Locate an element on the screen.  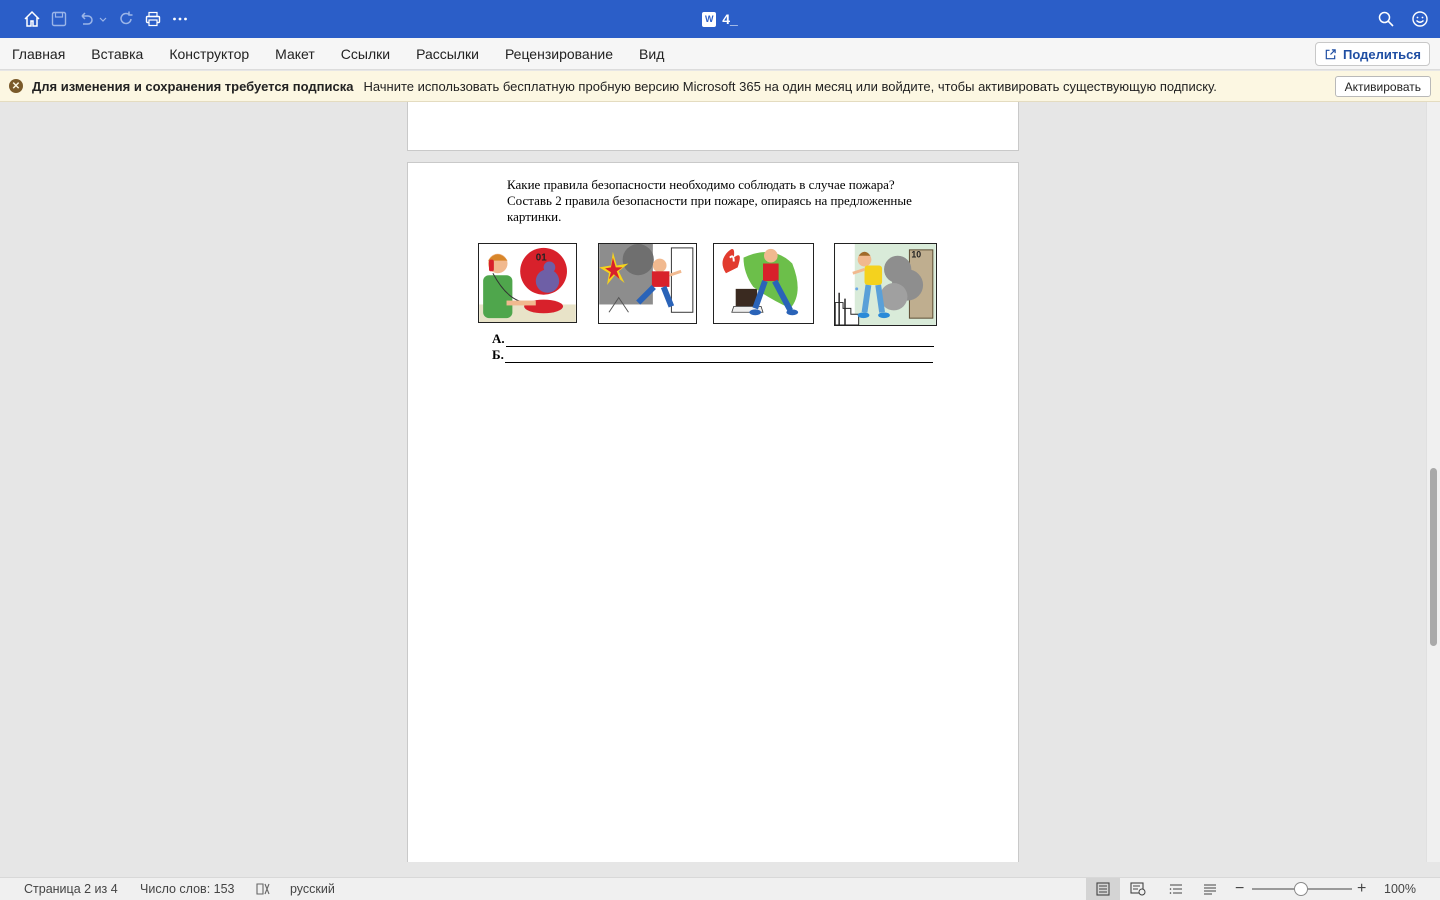
undo-dropdown-icon is located at coordinates (103, 19).